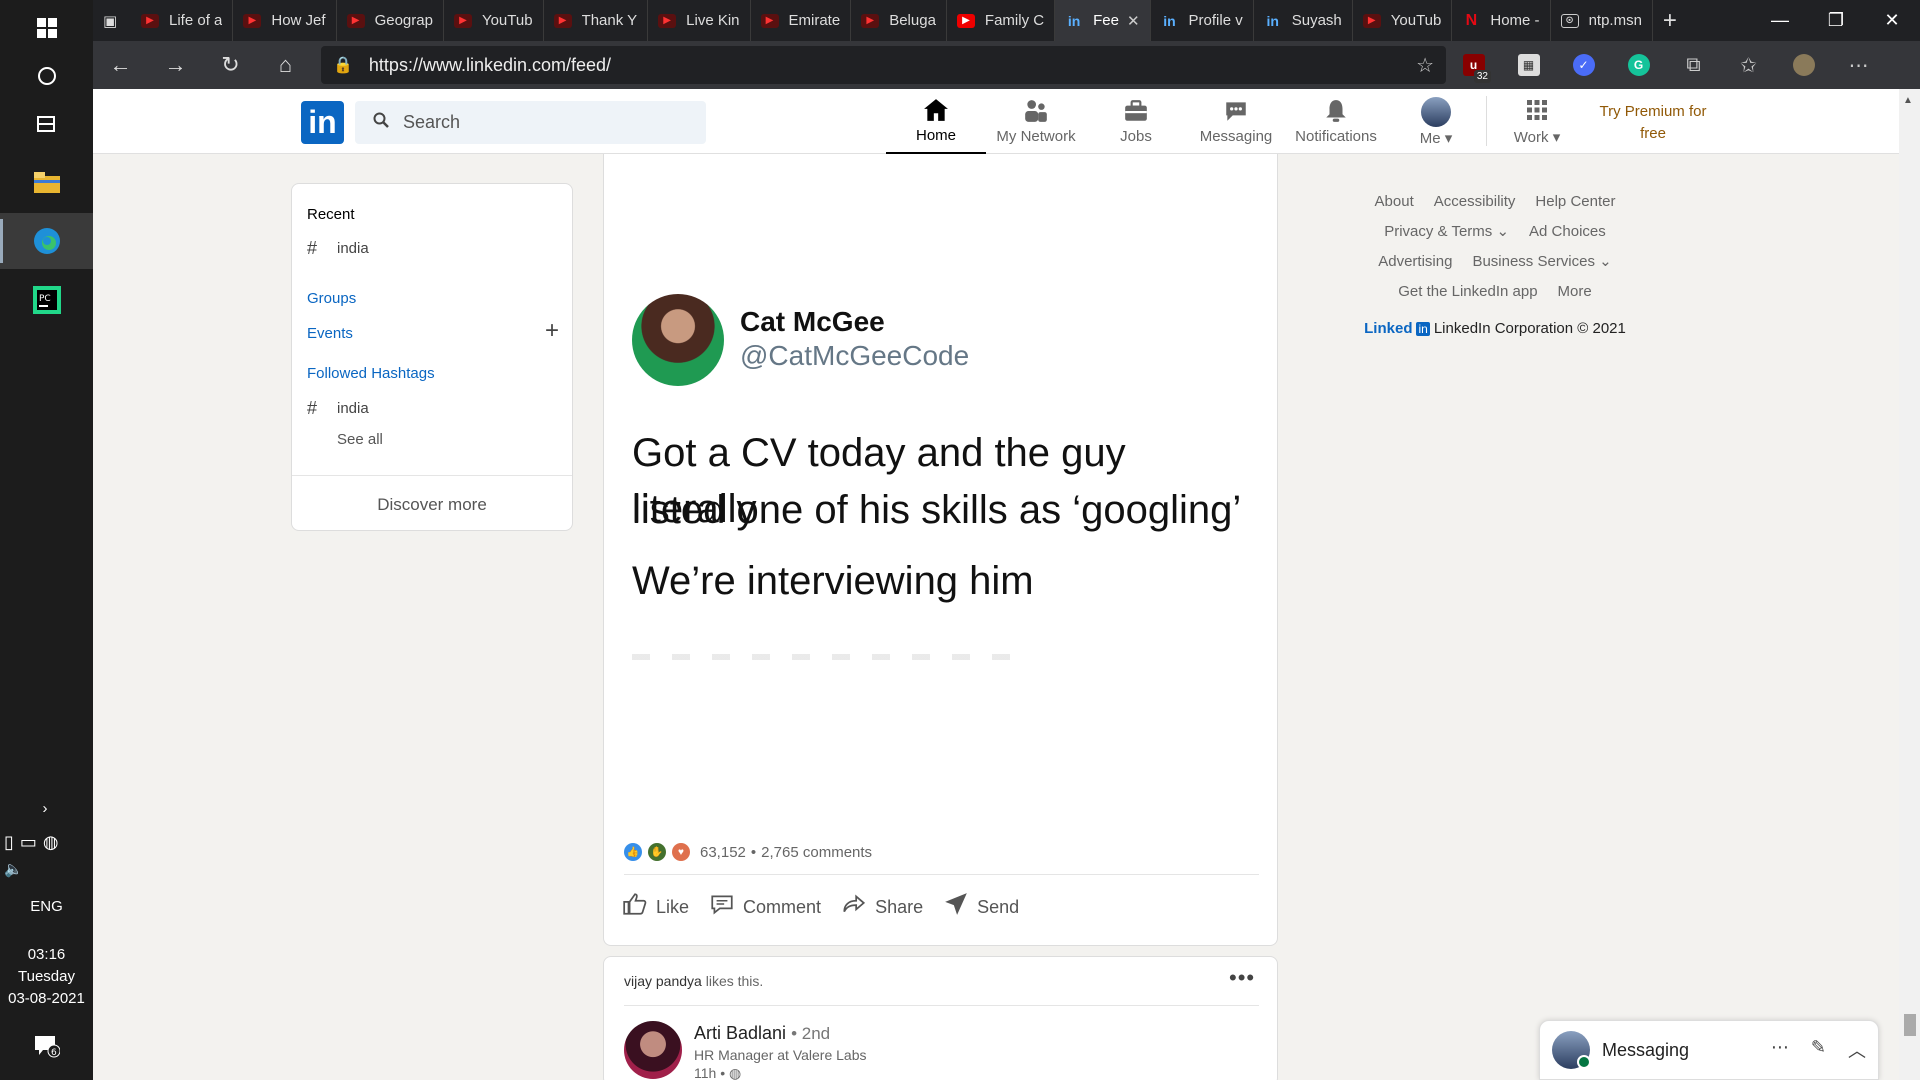  What do you see at coordinates (935, 135) in the screenshot?
I see `nav-home-label: Home` at bounding box center [935, 135].